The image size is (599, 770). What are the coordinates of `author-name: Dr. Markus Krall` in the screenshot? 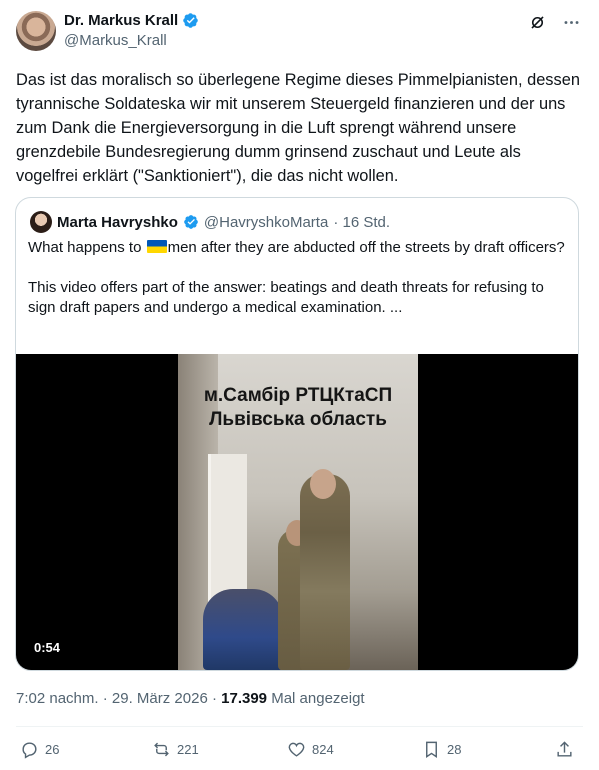 It's located at (121, 20).